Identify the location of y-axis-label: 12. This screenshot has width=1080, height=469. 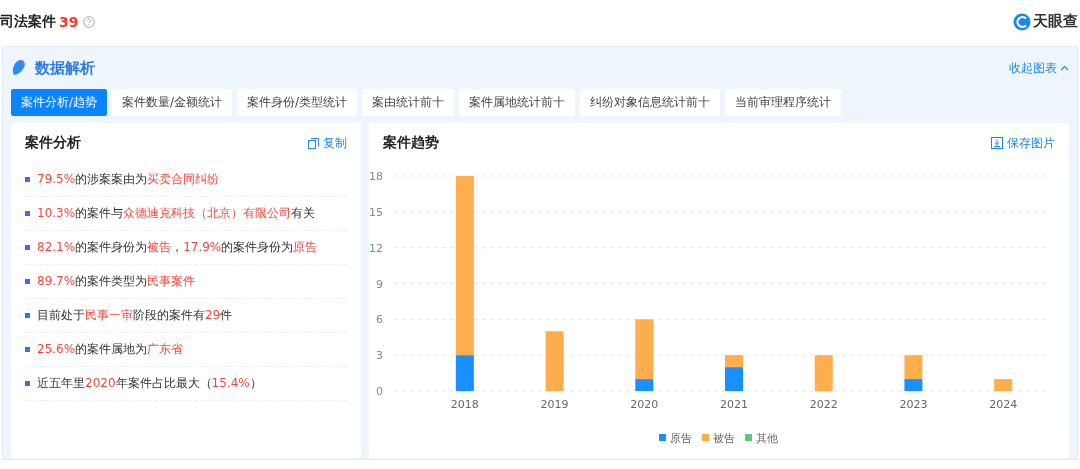
(376, 248).